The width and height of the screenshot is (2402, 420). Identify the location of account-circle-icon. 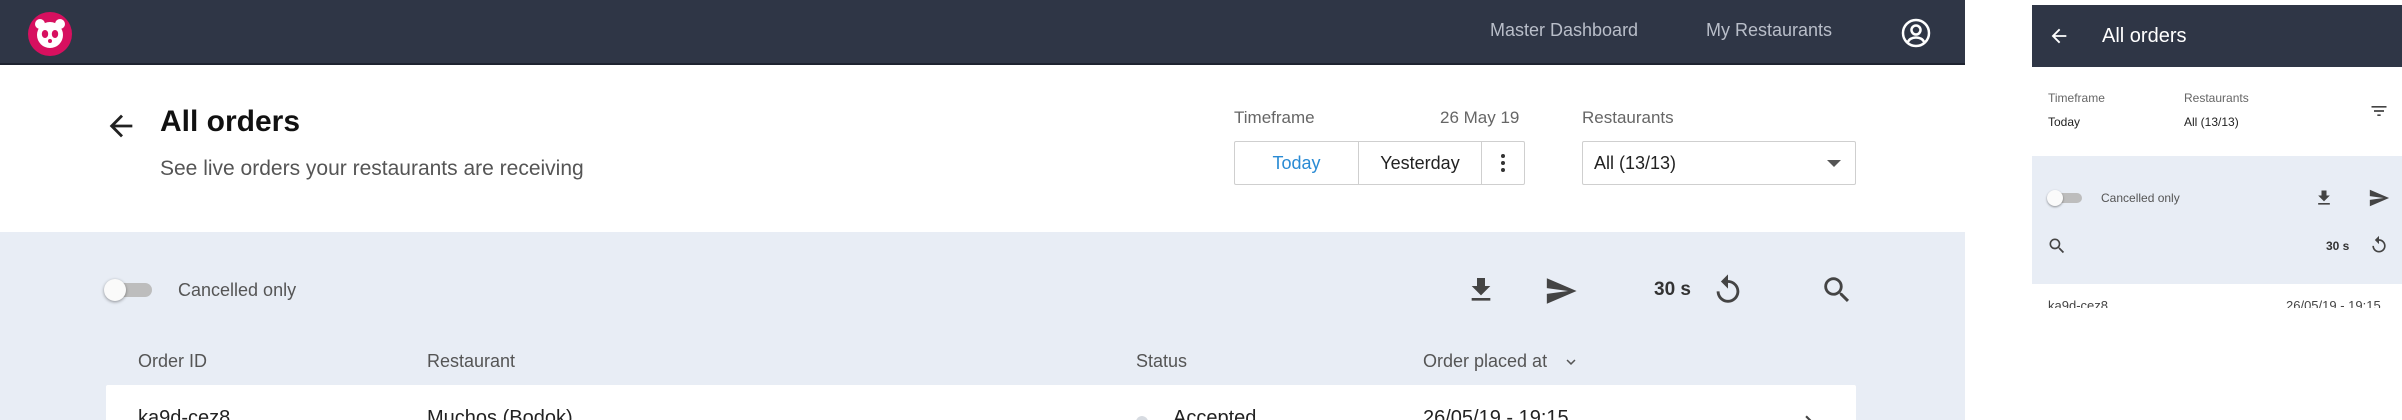
(1916, 33).